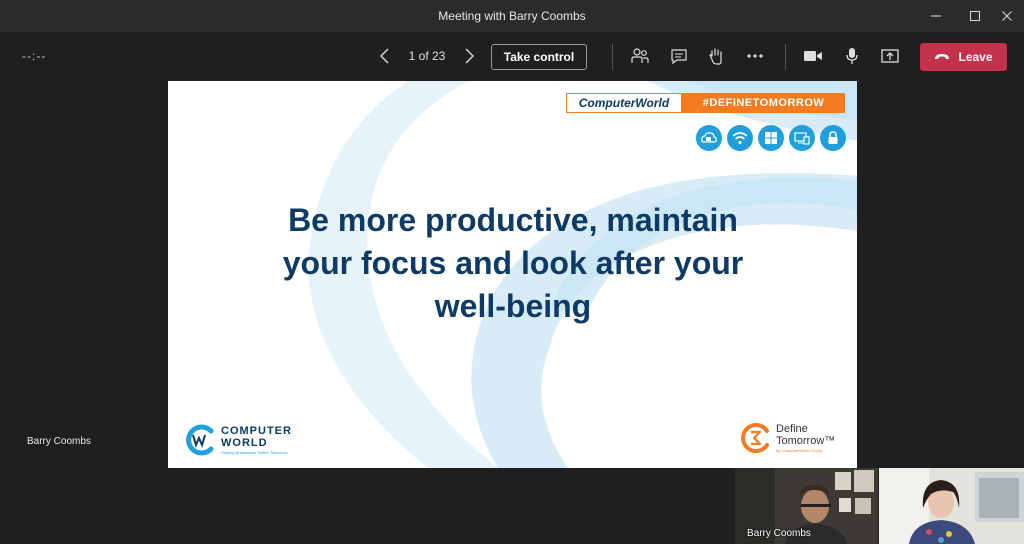  Describe the element at coordinates (740, 138) in the screenshot. I see `wifi-icon` at that location.